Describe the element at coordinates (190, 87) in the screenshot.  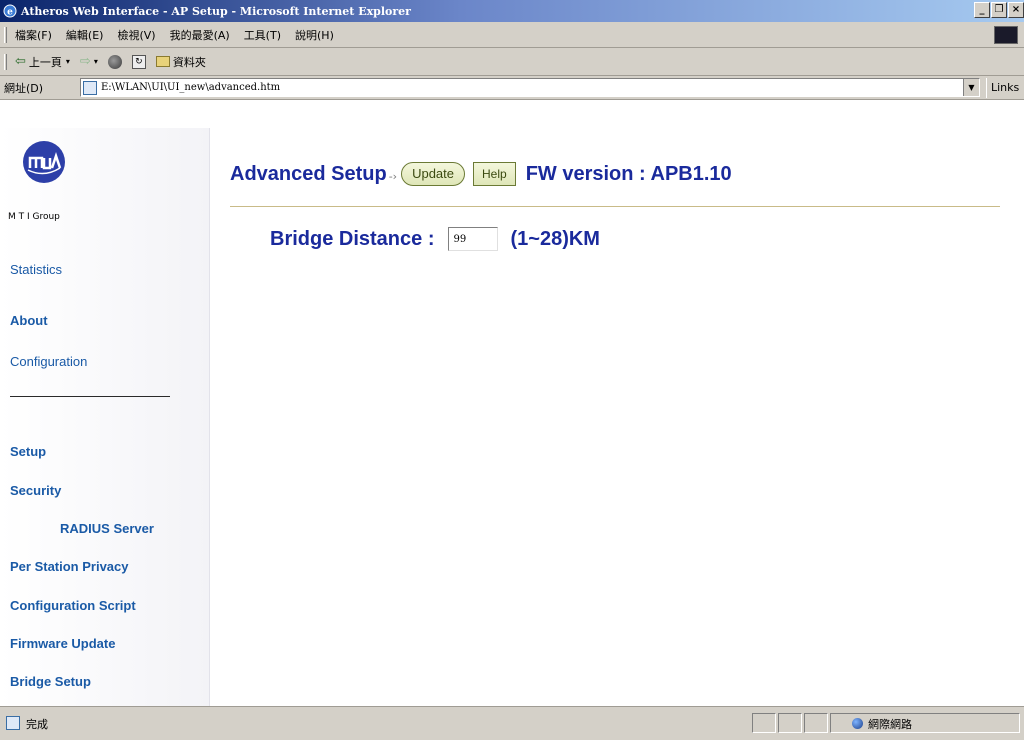
I see `address-url: E:\WLAN\UI\UI_new\advanced.htm` at that location.